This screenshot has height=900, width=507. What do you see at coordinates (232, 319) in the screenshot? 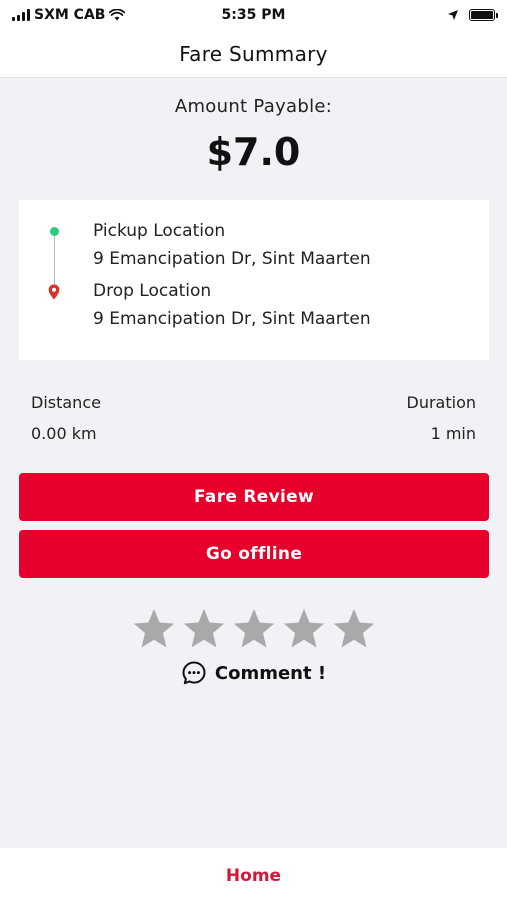
I see `drop-location-address: 9 Emancipation Dr, Sint Maarten` at bounding box center [232, 319].